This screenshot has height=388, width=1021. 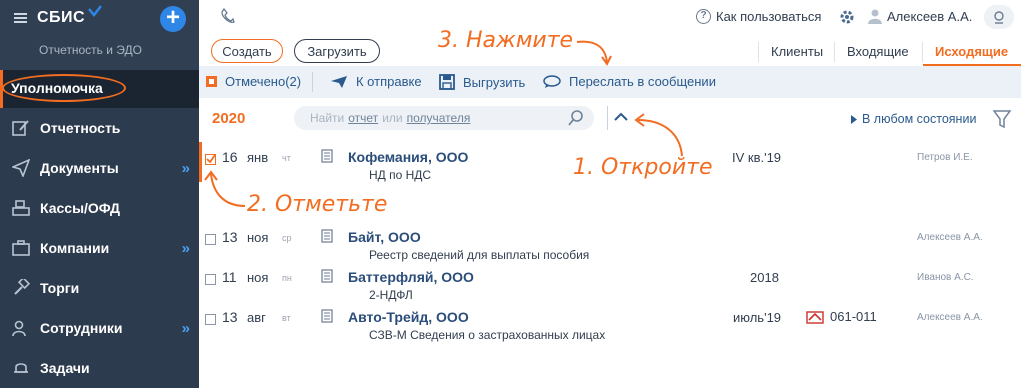 I want to click on send-button: К отправке, so click(x=376, y=81).